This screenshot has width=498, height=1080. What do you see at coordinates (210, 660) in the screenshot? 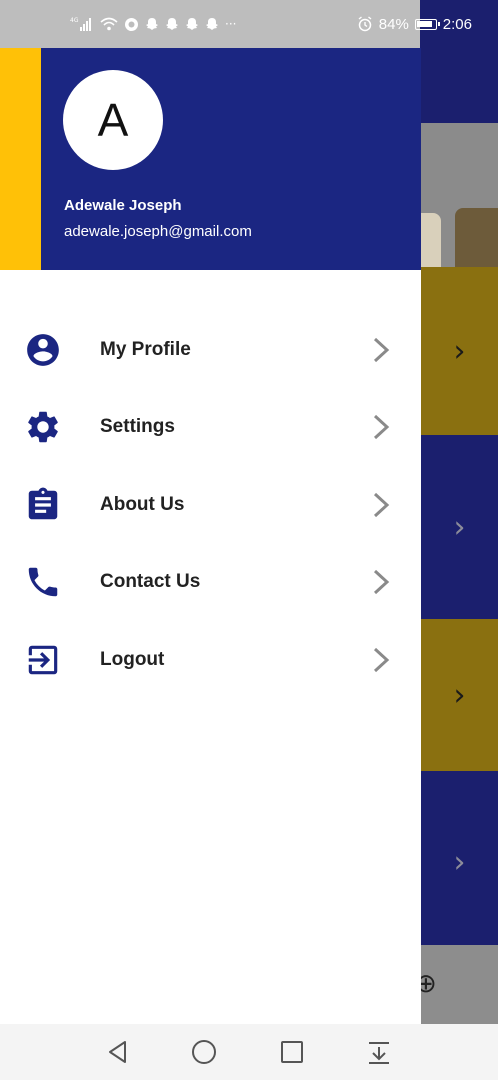
I see `menu-item-logout: Logout` at bounding box center [210, 660].